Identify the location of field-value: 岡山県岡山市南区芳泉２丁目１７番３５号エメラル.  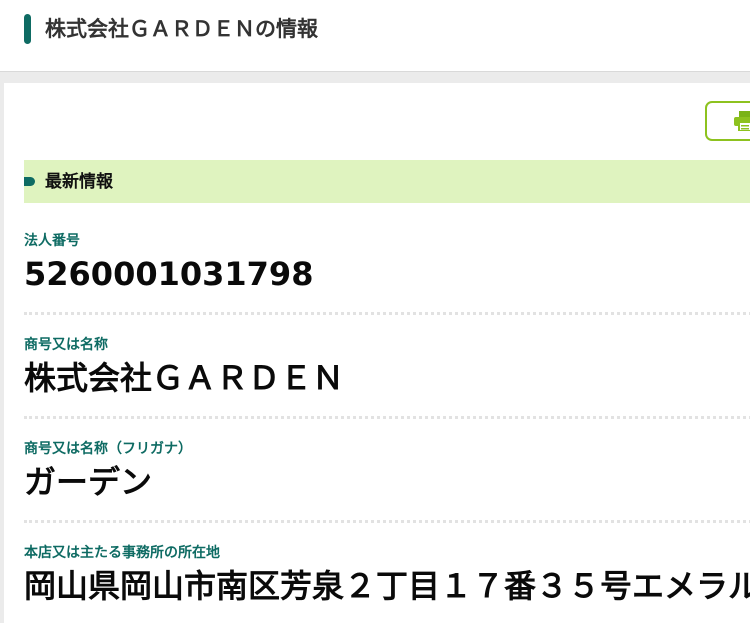
(387, 586).